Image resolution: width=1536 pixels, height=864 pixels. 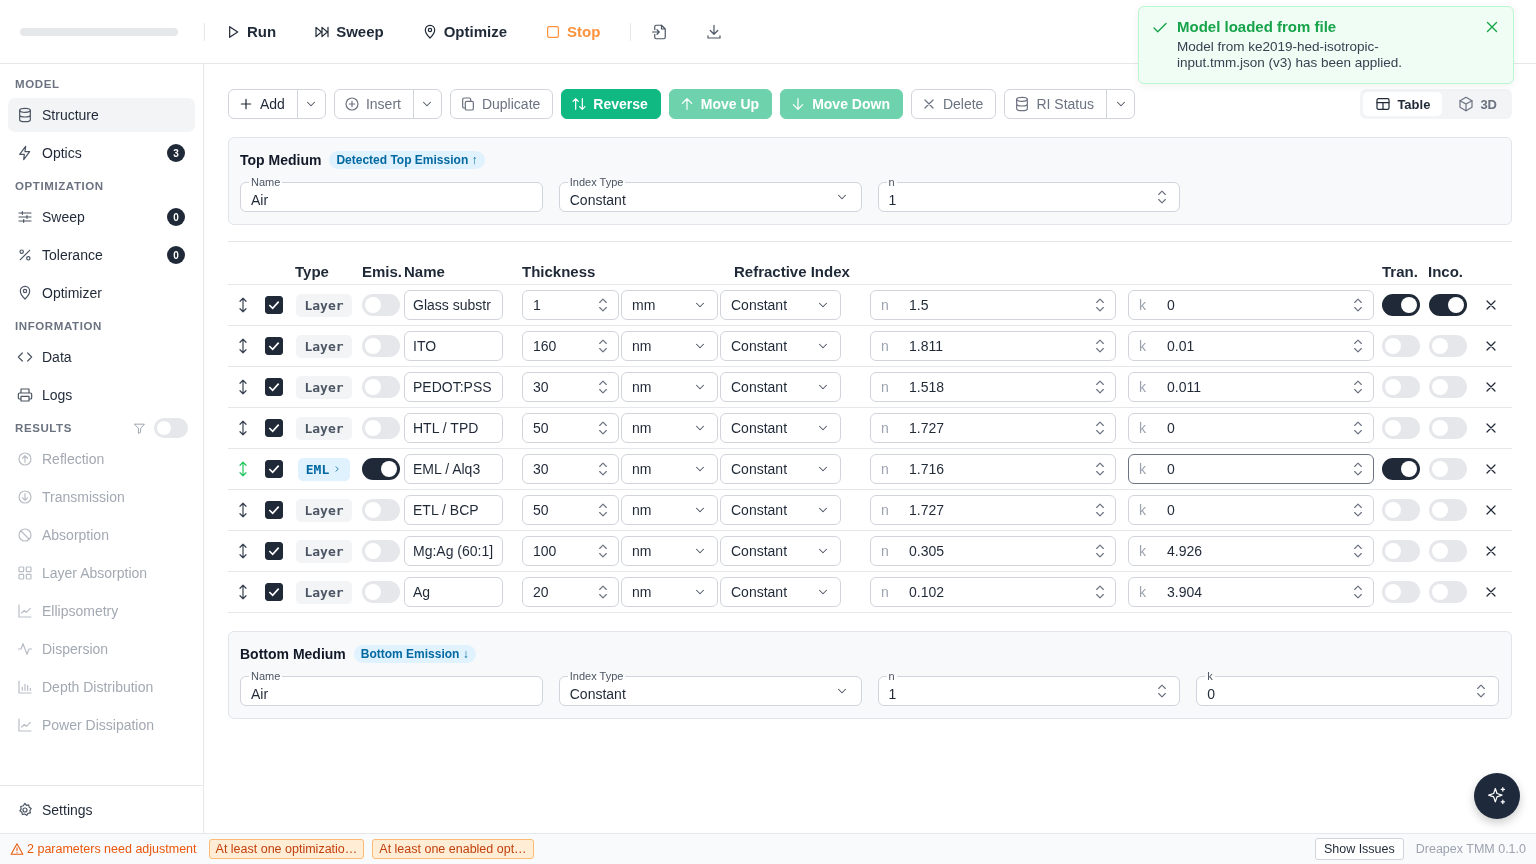 What do you see at coordinates (570, 551) in the screenshot?
I see `thickness-field: 100` at bounding box center [570, 551].